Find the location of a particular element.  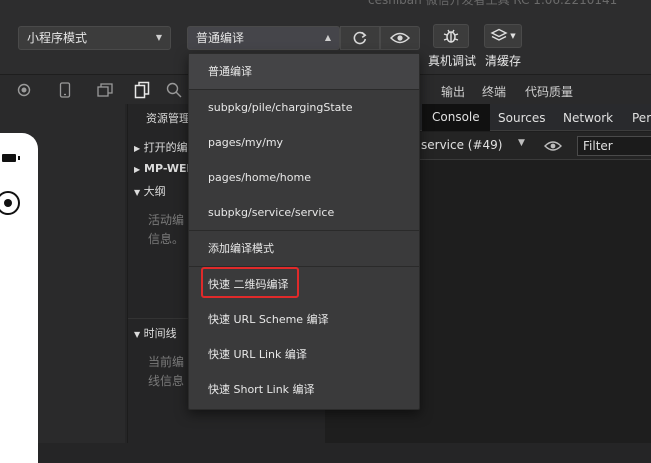

dropdown-item-add-compile-mode: 添加编译模式 is located at coordinates (304, 248).